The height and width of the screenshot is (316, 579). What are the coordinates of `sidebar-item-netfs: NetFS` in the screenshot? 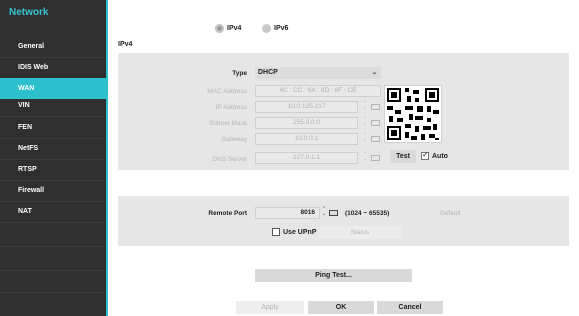 It's located at (54, 148).